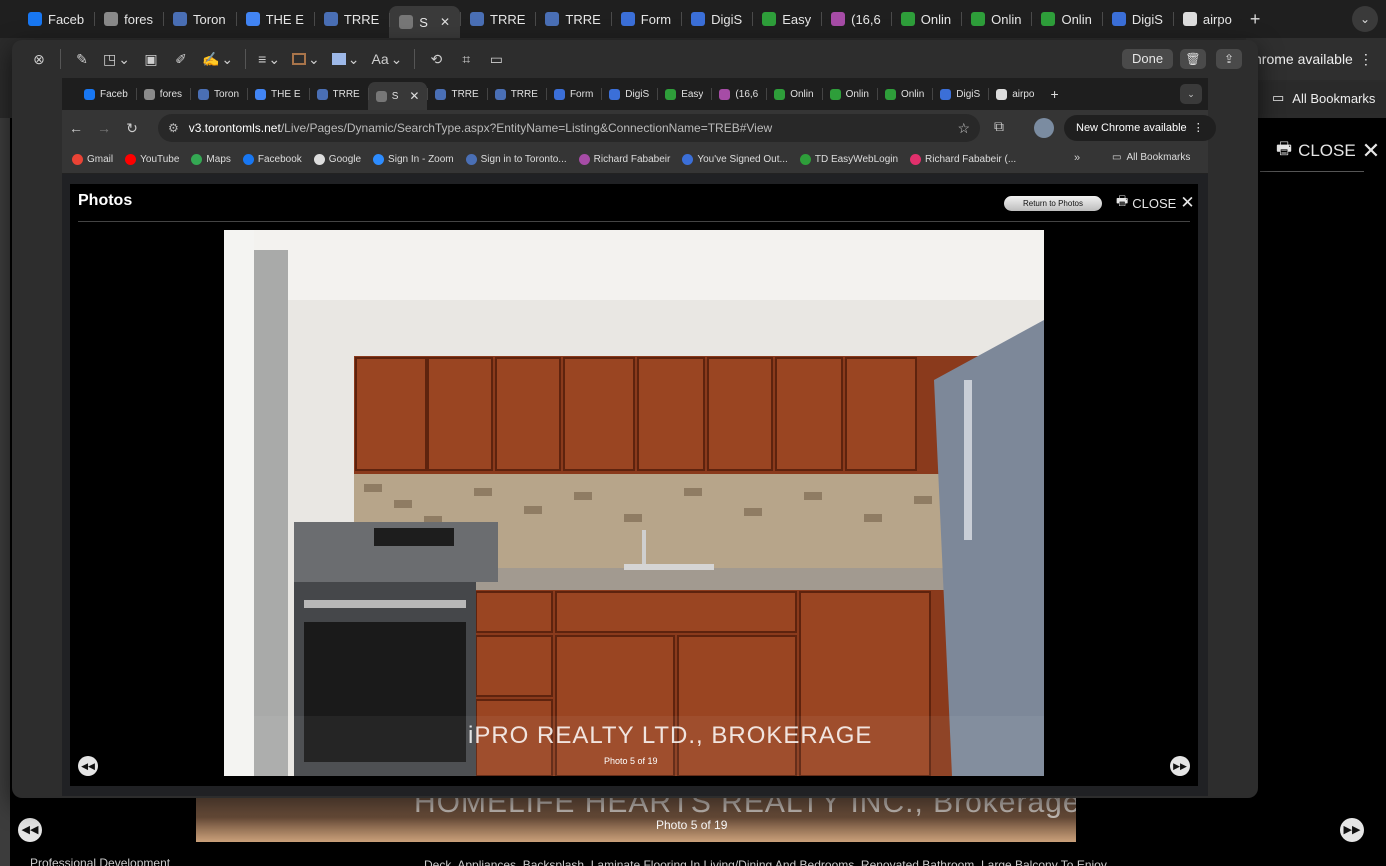 This screenshot has width=1386, height=866. What do you see at coordinates (645, 19) in the screenshot?
I see `outer-tab: Form` at bounding box center [645, 19].